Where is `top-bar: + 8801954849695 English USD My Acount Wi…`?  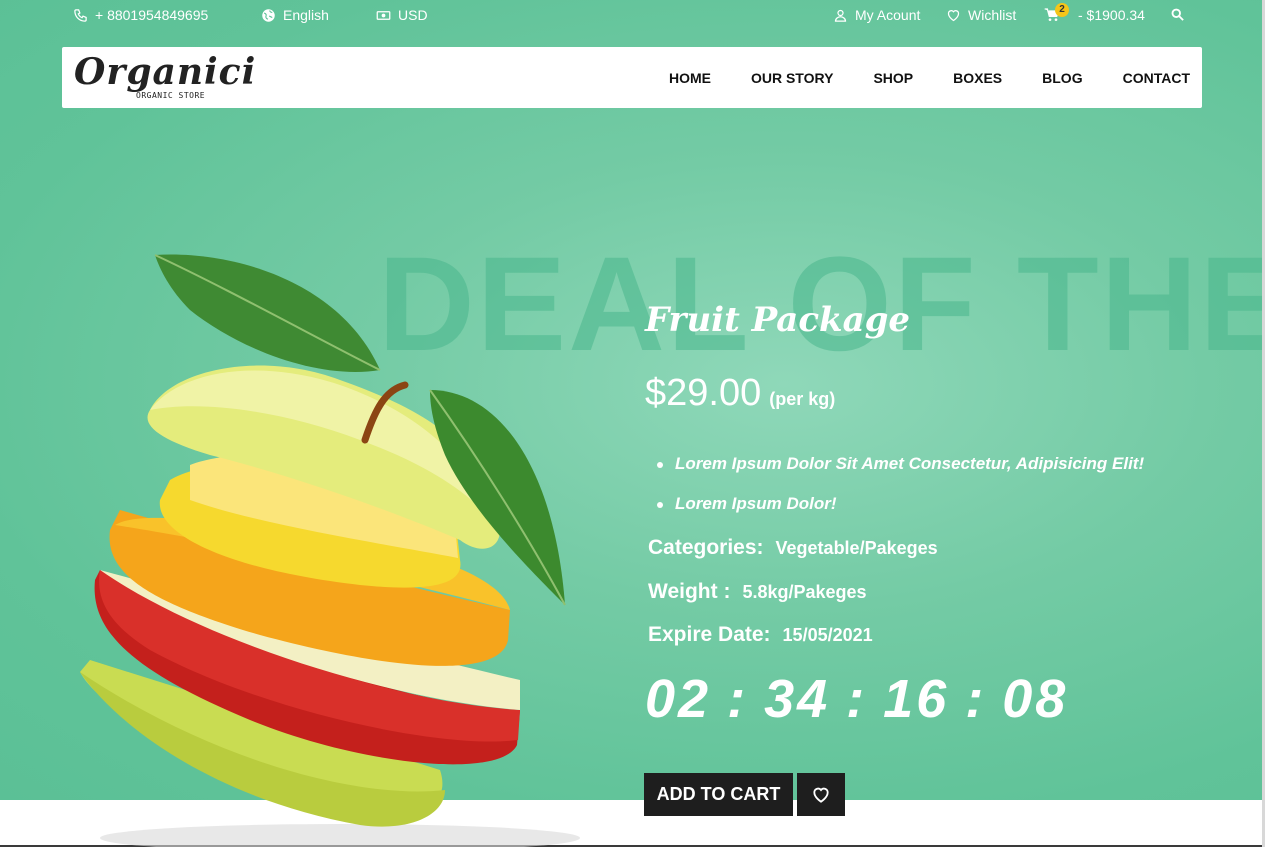 top-bar: + 8801954849695 English USD My Acount Wi… is located at coordinates (632, 16).